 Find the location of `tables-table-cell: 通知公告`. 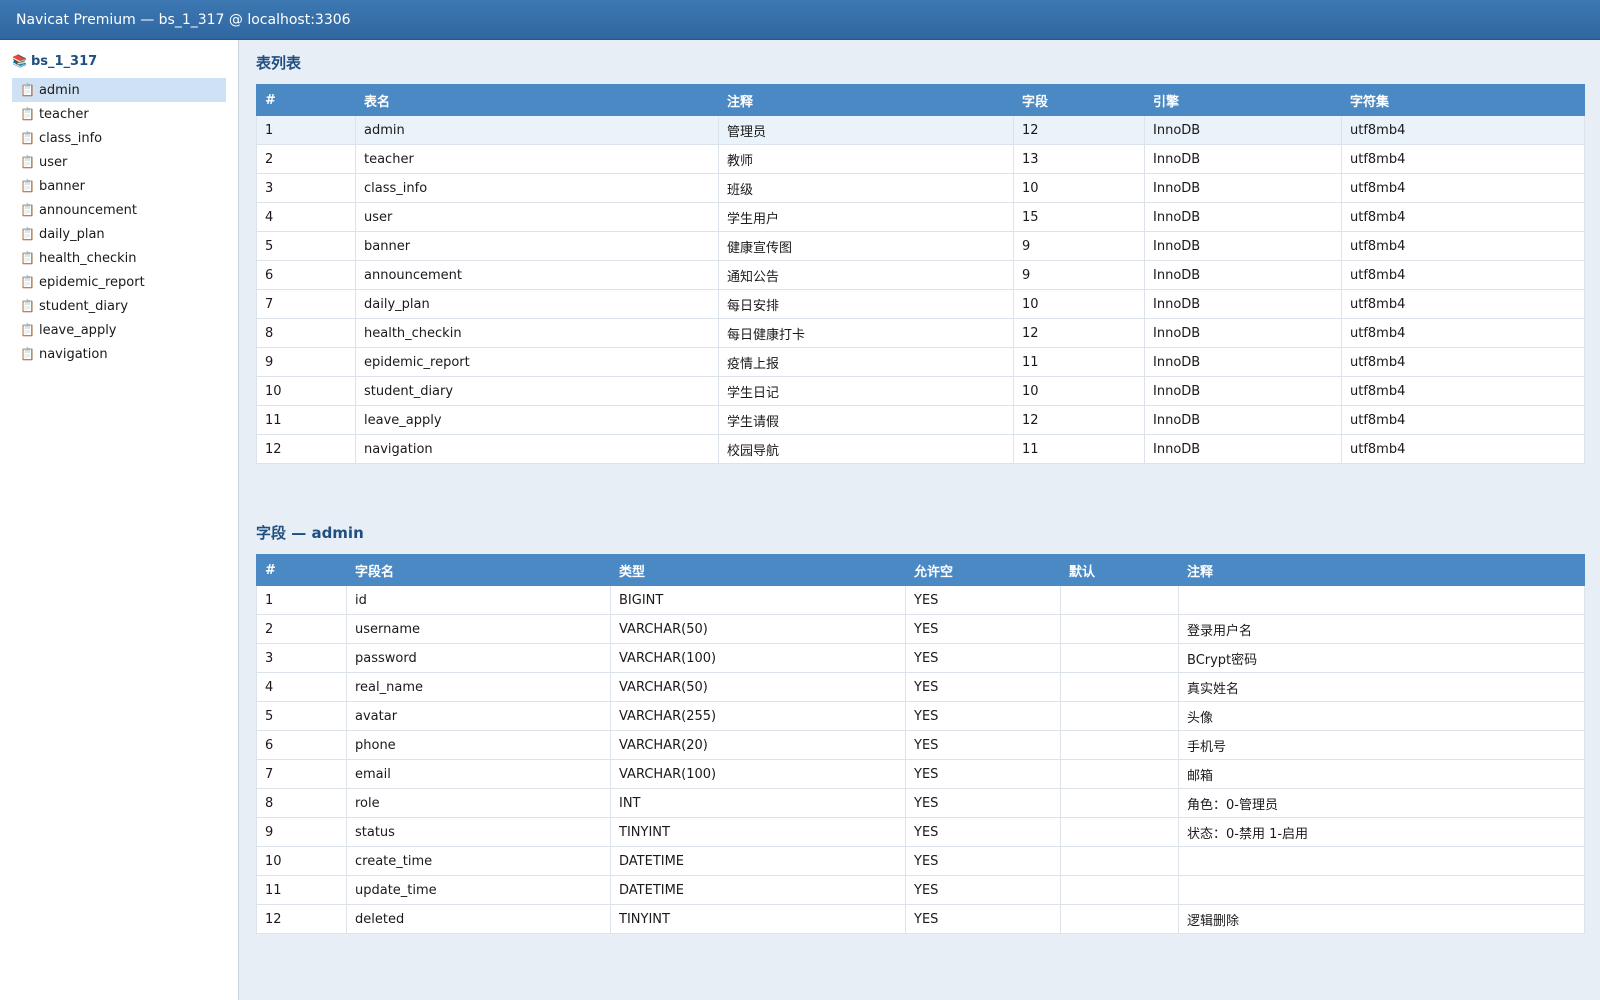

tables-table-cell: 通知公告 is located at coordinates (866, 275).